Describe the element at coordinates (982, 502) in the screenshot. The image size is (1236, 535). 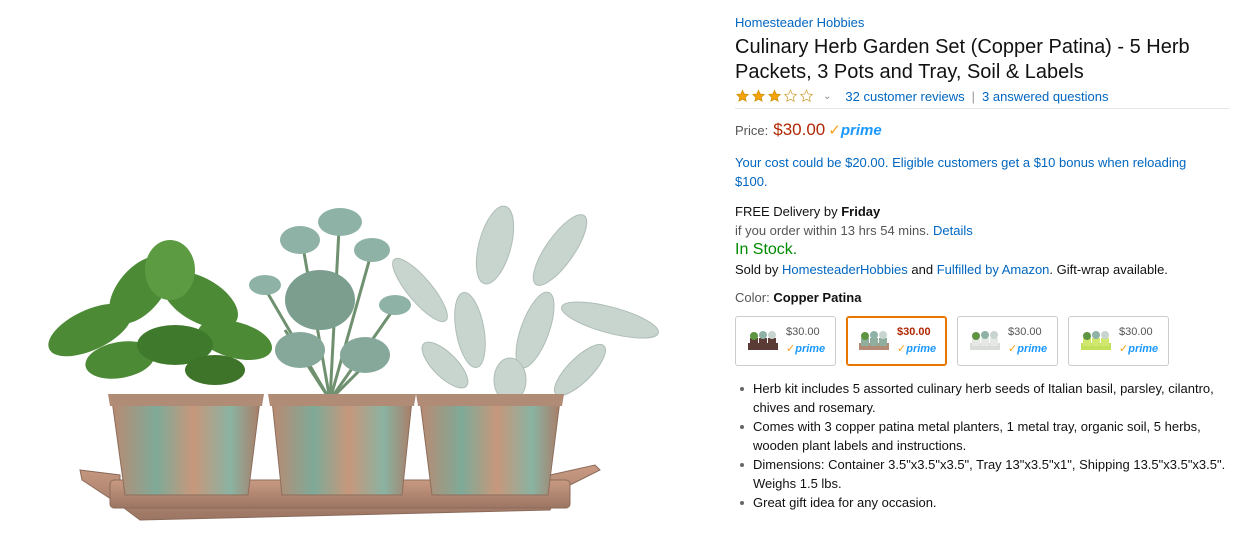
I see `feature-bullet: Great gift idea for any occasion.` at that location.